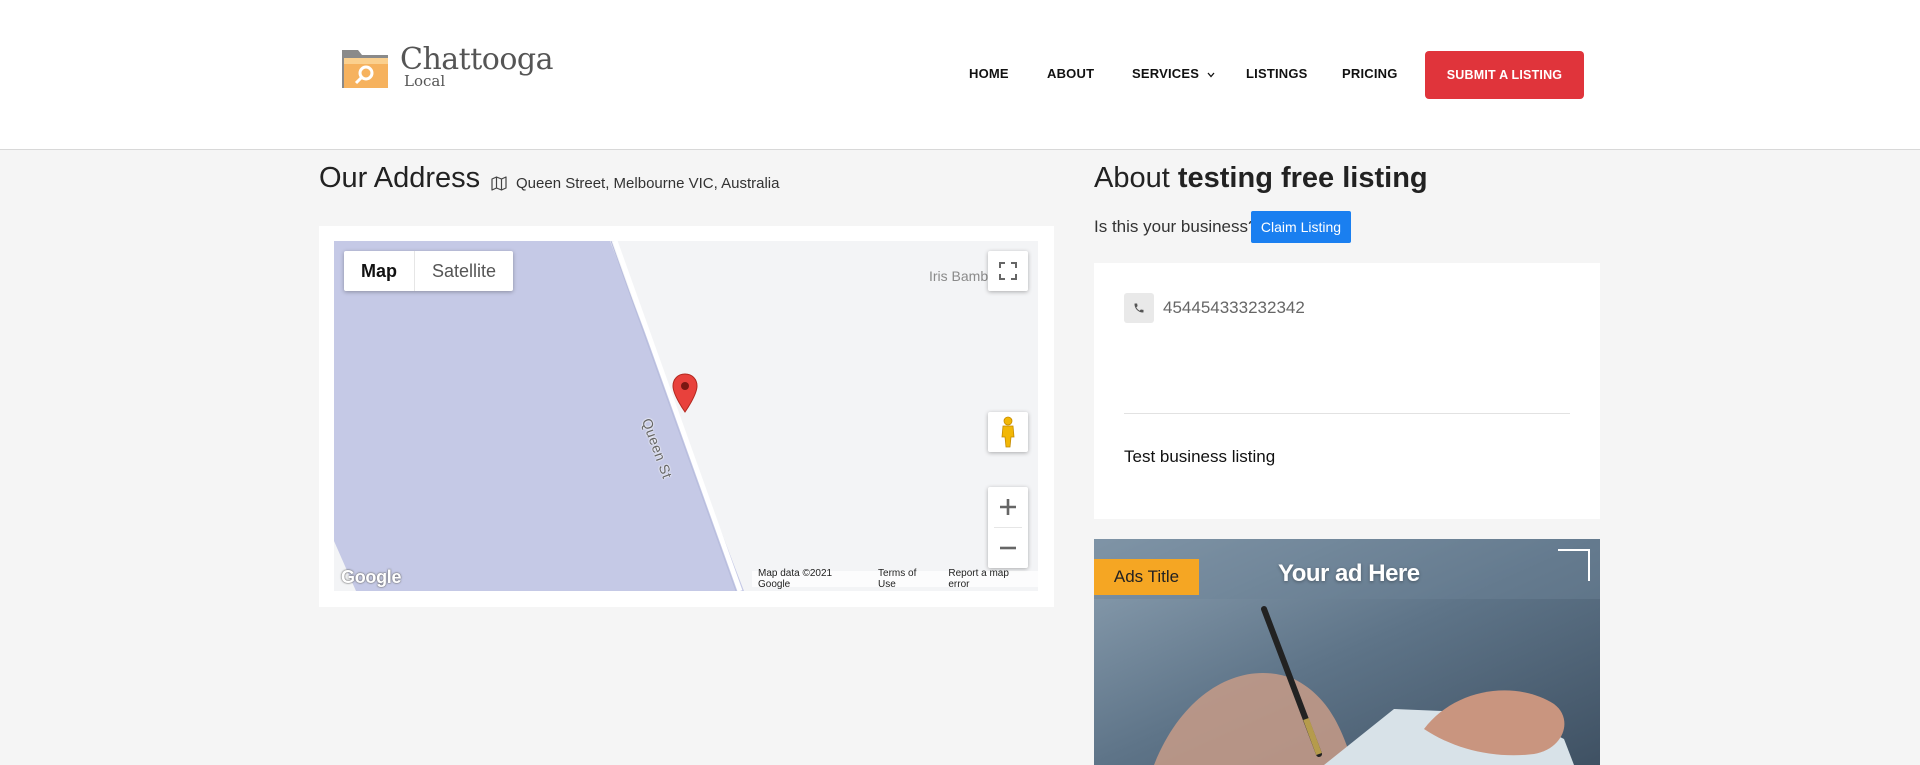 Image resolution: width=1920 pixels, height=765 pixels. Describe the element at coordinates (907, 579) in the screenshot. I see `terms-of-use-link: Terms of Use` at that location.